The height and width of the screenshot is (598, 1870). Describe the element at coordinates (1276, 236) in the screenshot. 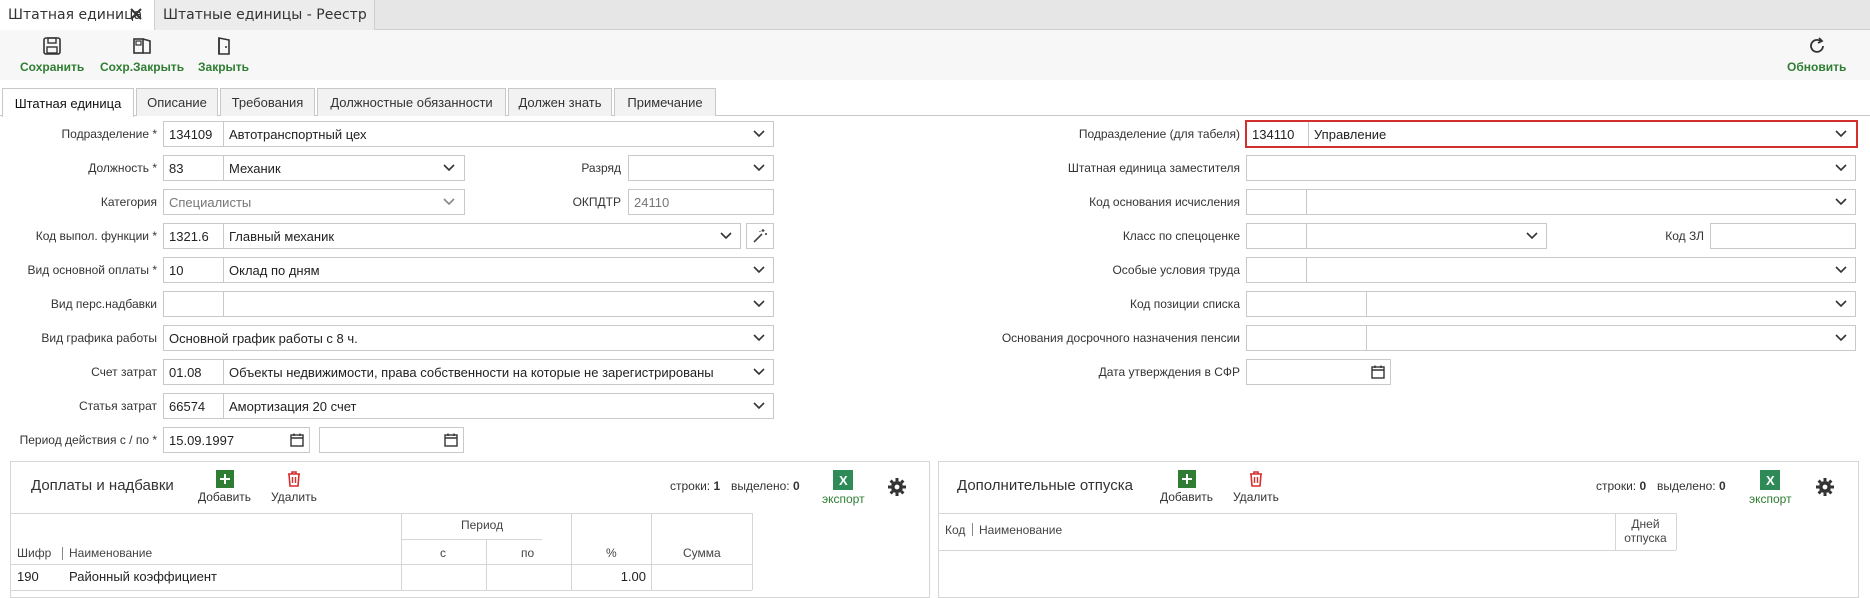

I see `assessment-class-code` at that location.